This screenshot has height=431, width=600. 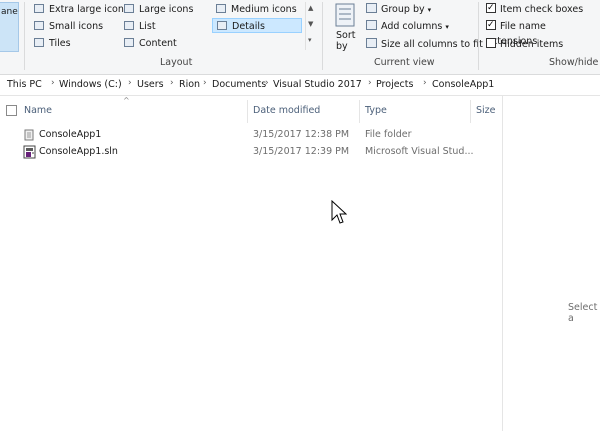 I want to click on breadcrumb-this-pc: This PC, so click(x=24, y=84).